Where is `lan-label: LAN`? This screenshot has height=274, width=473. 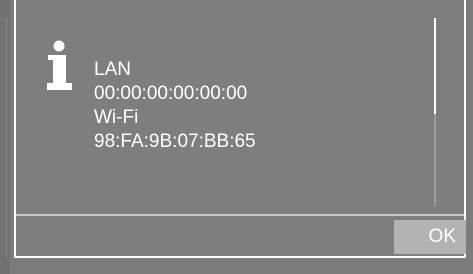 lan-label: LAN is located at coordinates (112, 69).